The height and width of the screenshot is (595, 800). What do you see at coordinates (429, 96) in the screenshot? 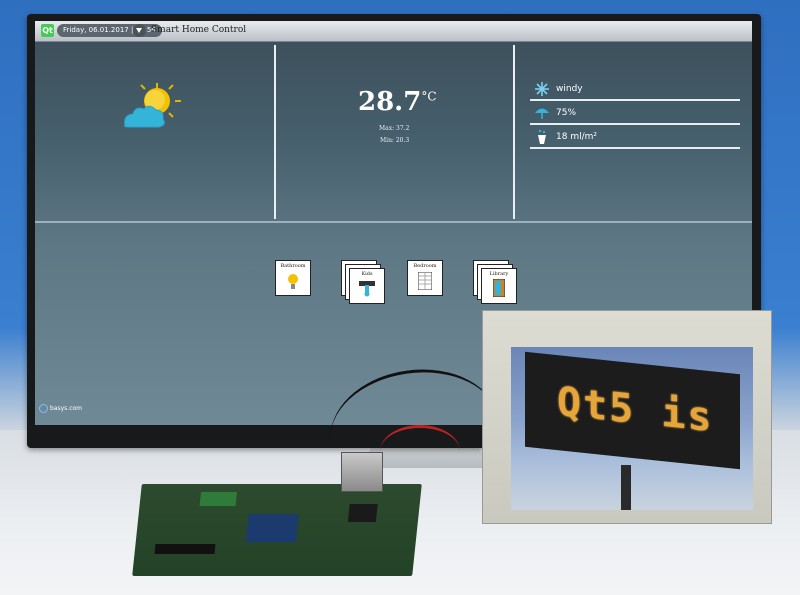
I see `temperature-unit: °C` at bounding box center [429, 96].